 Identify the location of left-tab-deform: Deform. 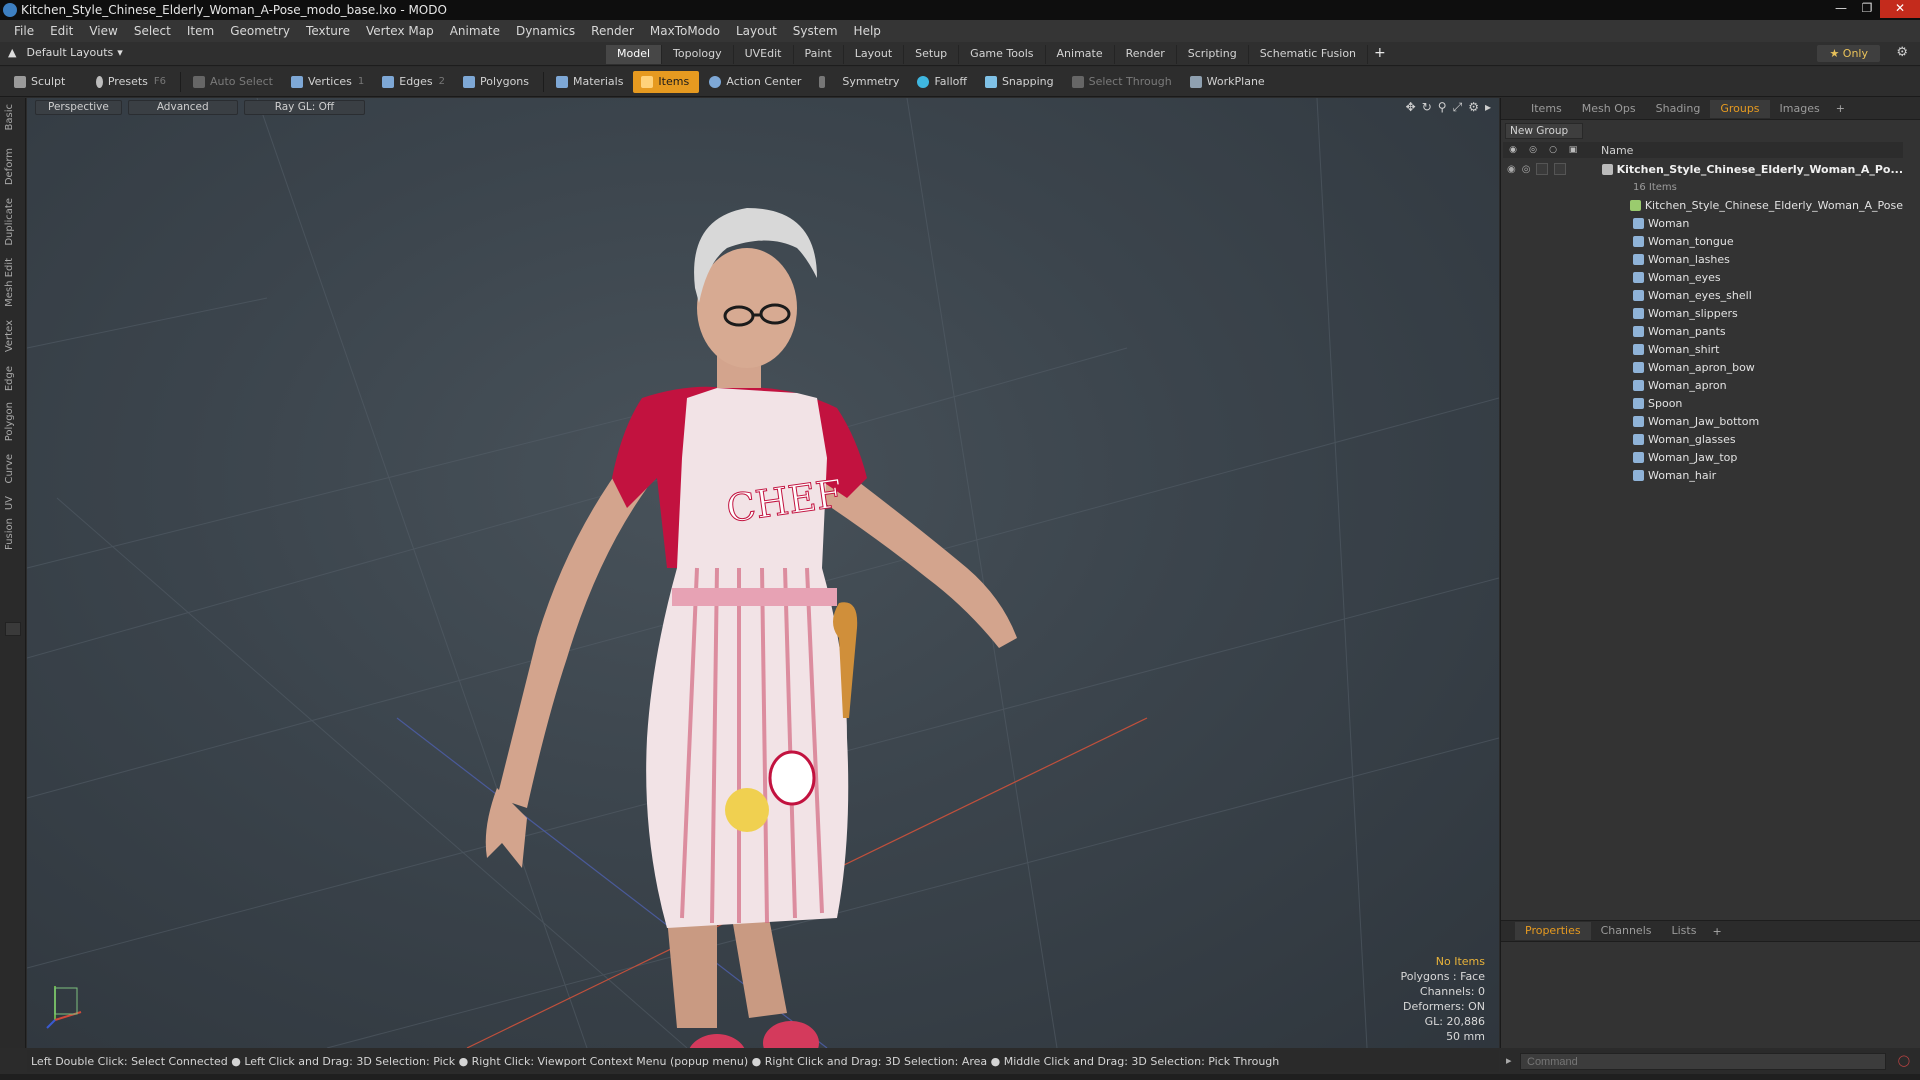
(9, 166).